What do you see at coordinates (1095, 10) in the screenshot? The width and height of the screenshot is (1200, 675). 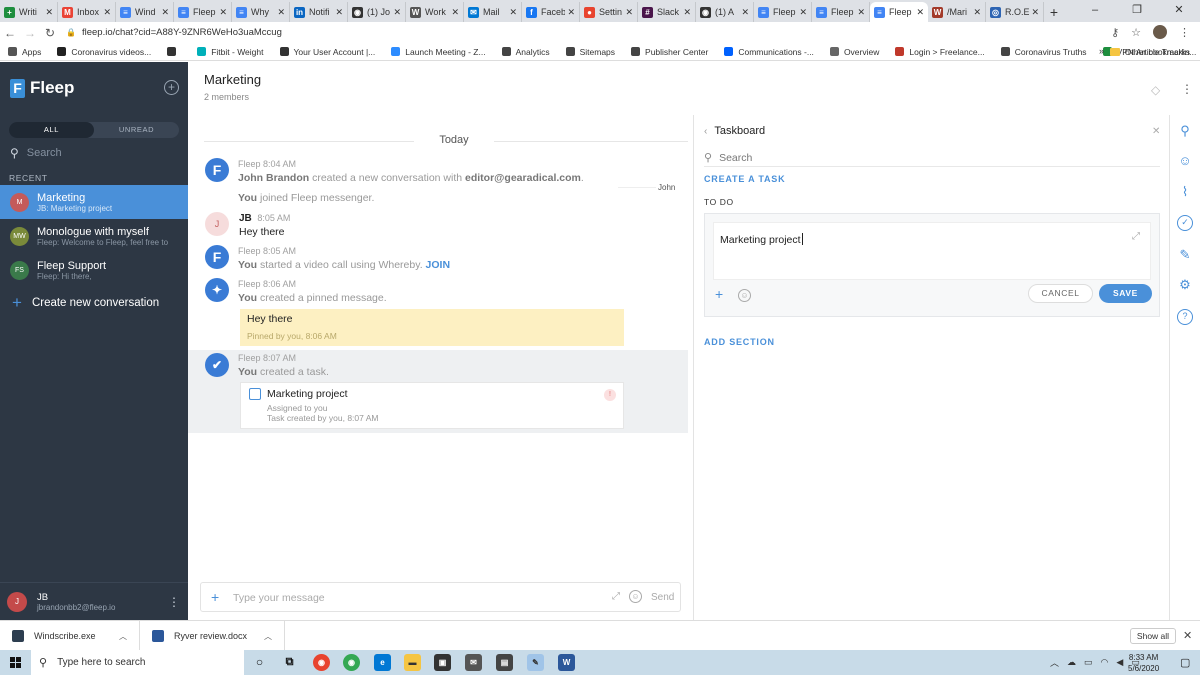 I see `minimize-icon: –` at bounding box center [1095, 10].